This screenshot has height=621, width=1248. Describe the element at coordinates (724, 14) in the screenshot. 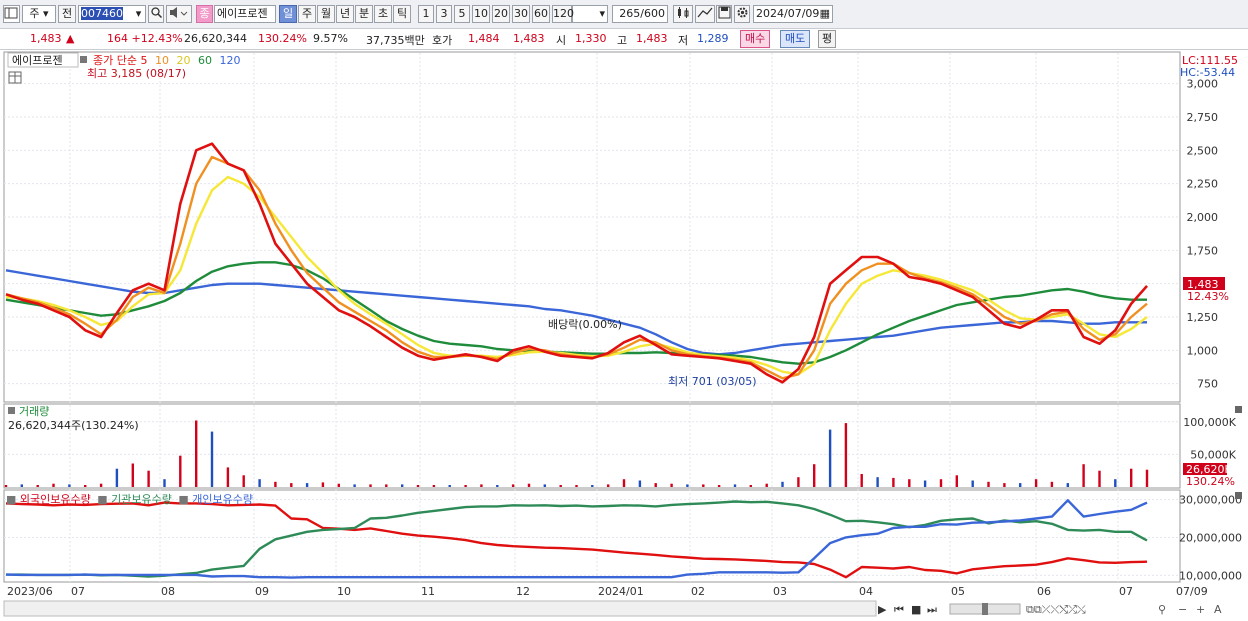

I see `save-icon` at that location.